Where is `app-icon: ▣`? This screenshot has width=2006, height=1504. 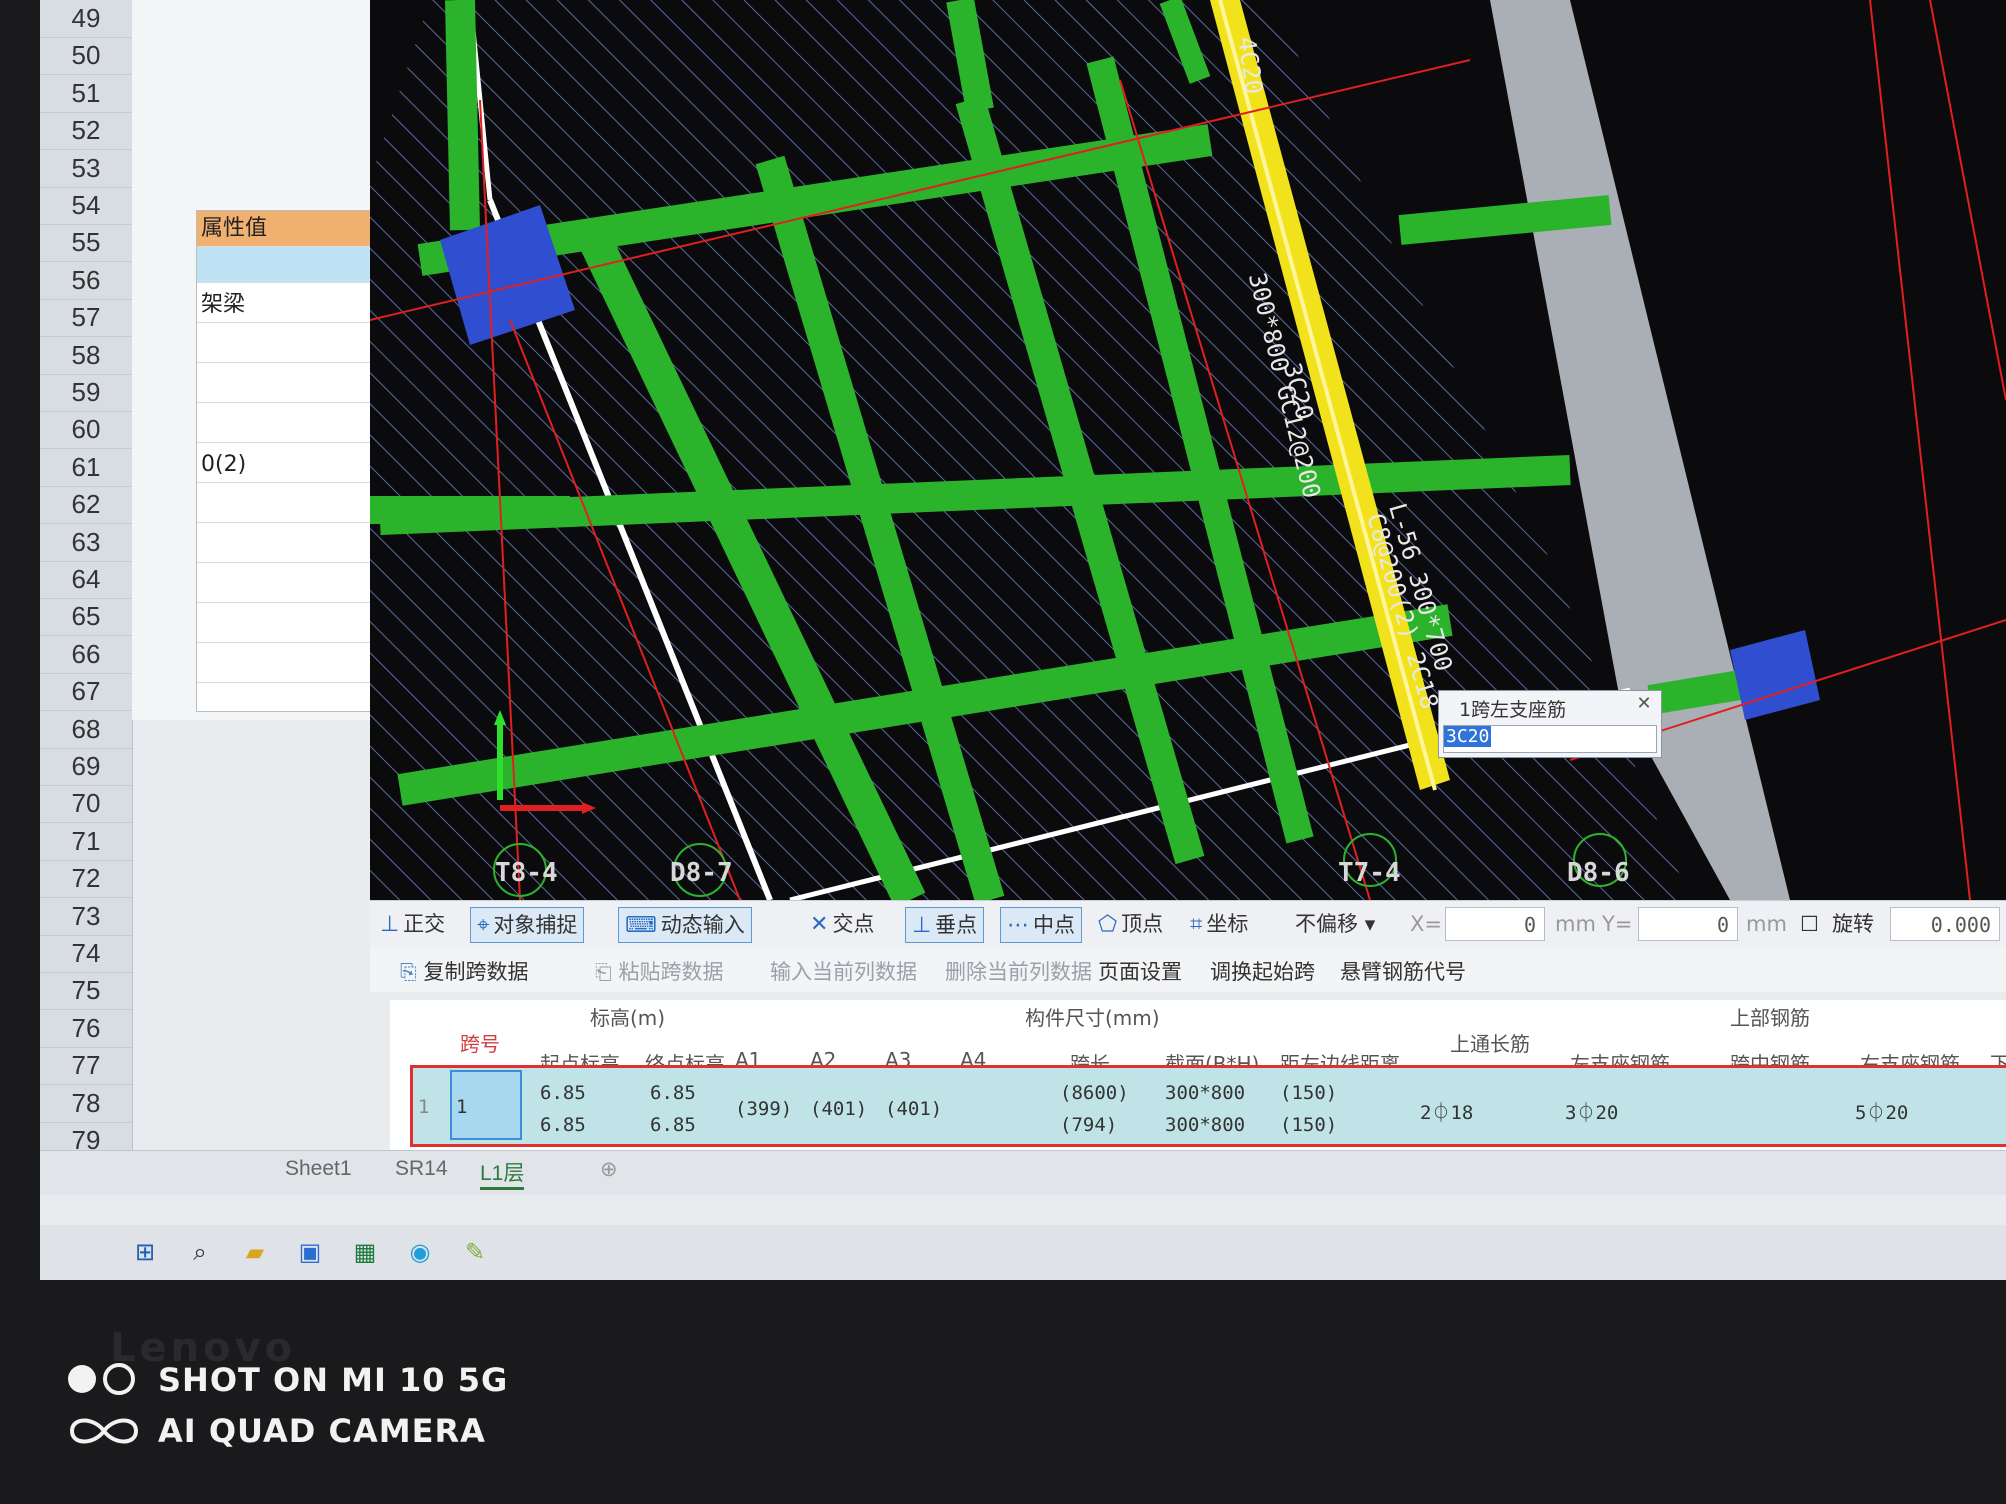
app-icon: ▣ is located at coordinates (310, 1252).